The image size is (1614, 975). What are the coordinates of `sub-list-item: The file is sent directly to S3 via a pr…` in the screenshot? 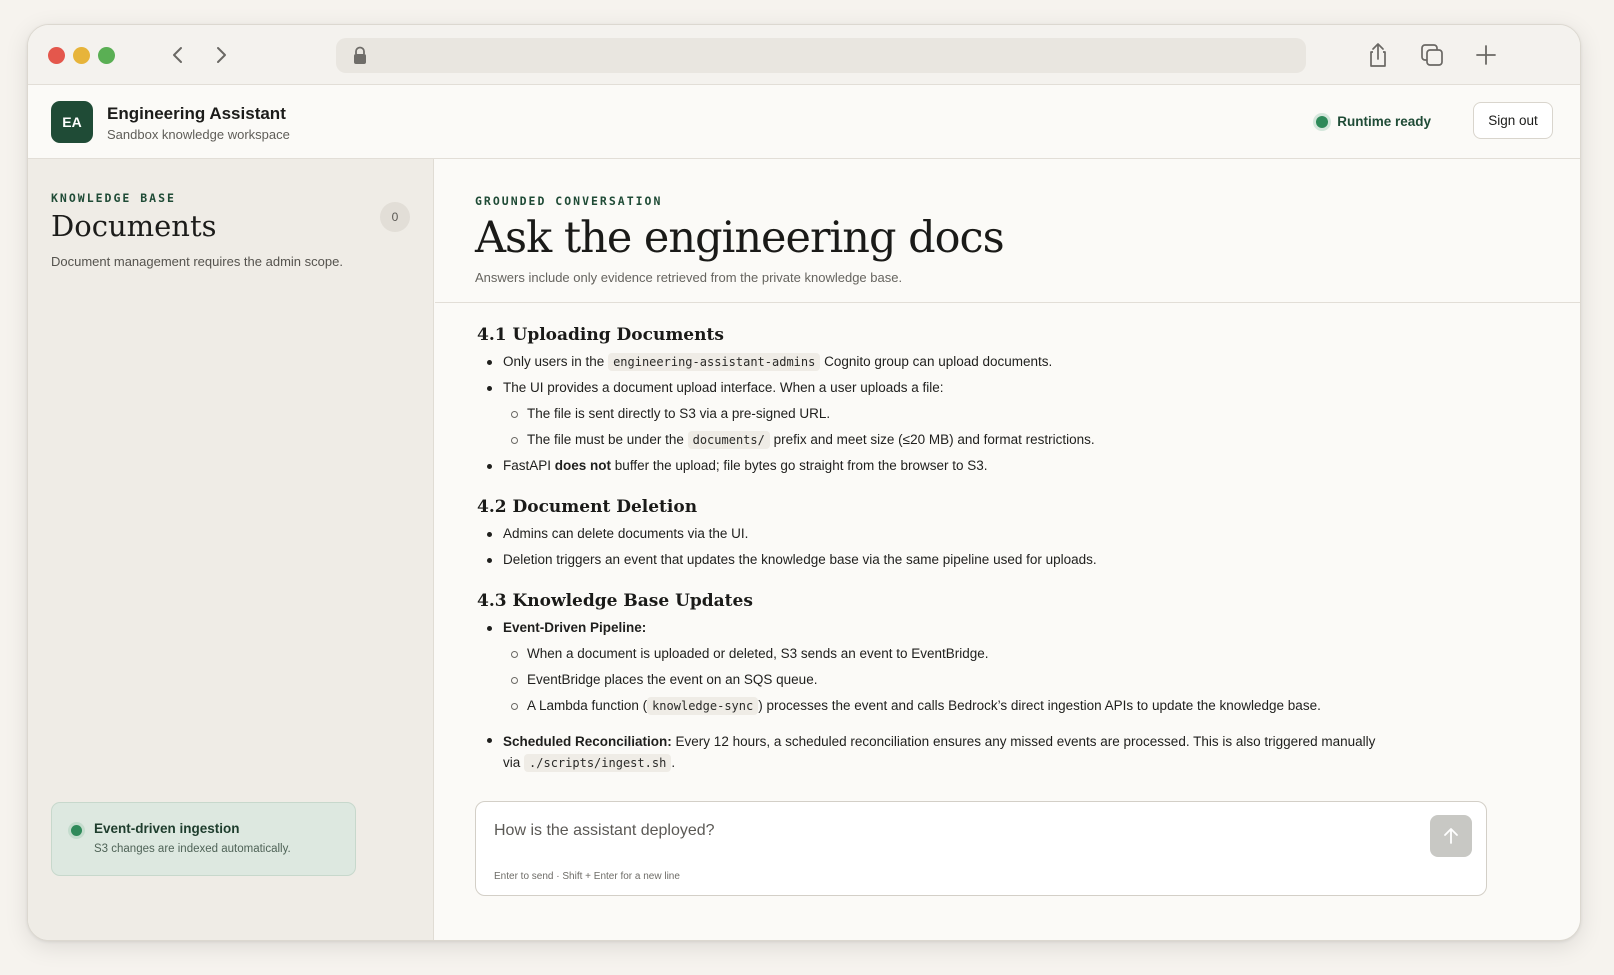 It's located at (1007, 414).